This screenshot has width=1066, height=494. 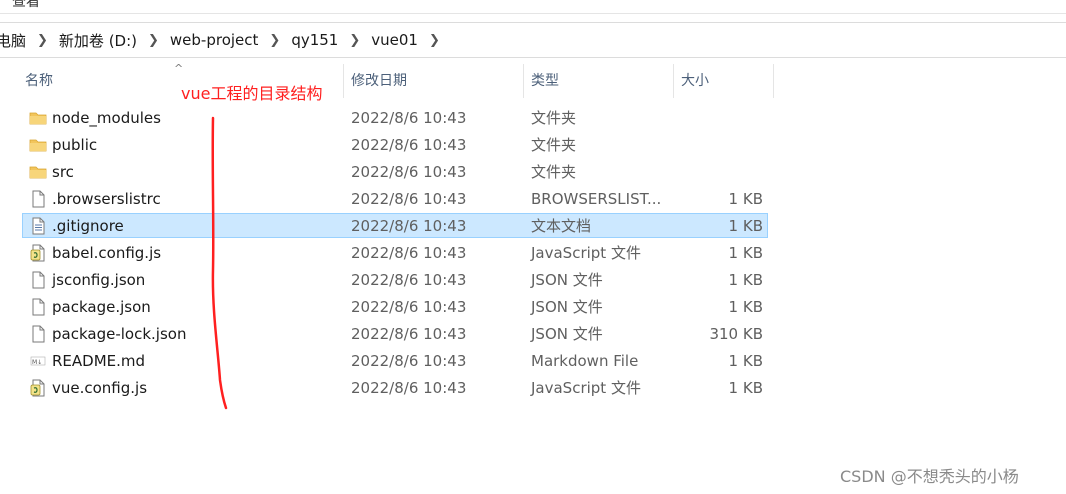 What do you see at coordinates (106, 118) in the screenshot?
I see `file-name: node_modules` at bounding box center [106, 118].